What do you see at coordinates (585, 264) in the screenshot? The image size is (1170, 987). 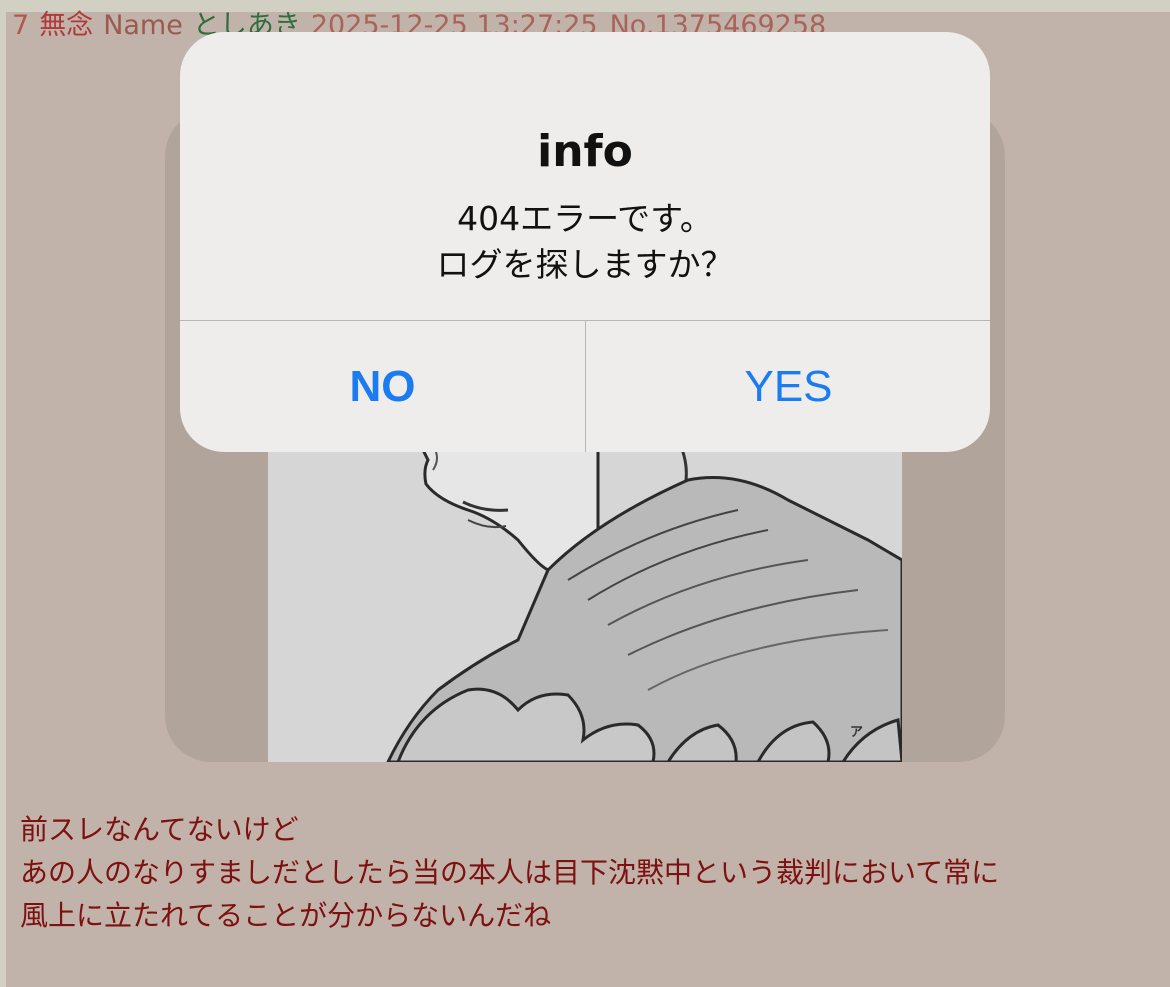 I see `dialog-message-line: ログを探しますか？` at bounding box center [585, 264].